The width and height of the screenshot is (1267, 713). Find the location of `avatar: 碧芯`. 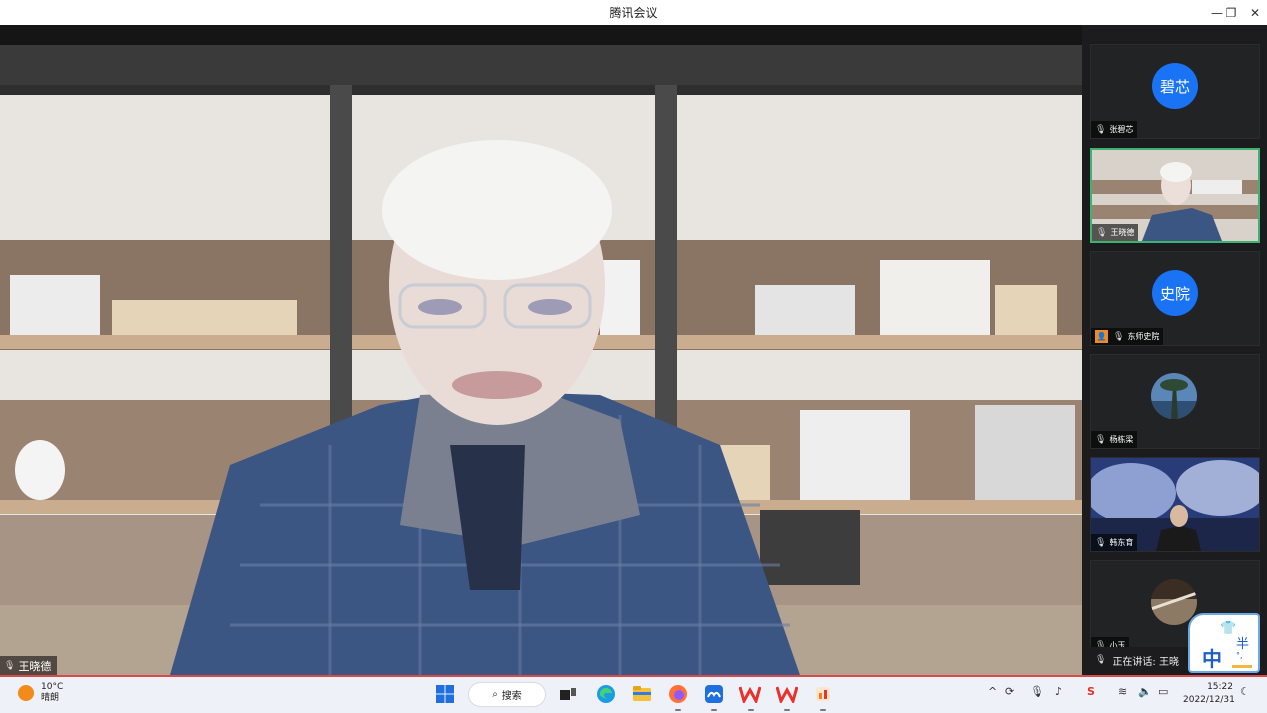

avatar: 碧芯 is located at coordinates (1175, 86).